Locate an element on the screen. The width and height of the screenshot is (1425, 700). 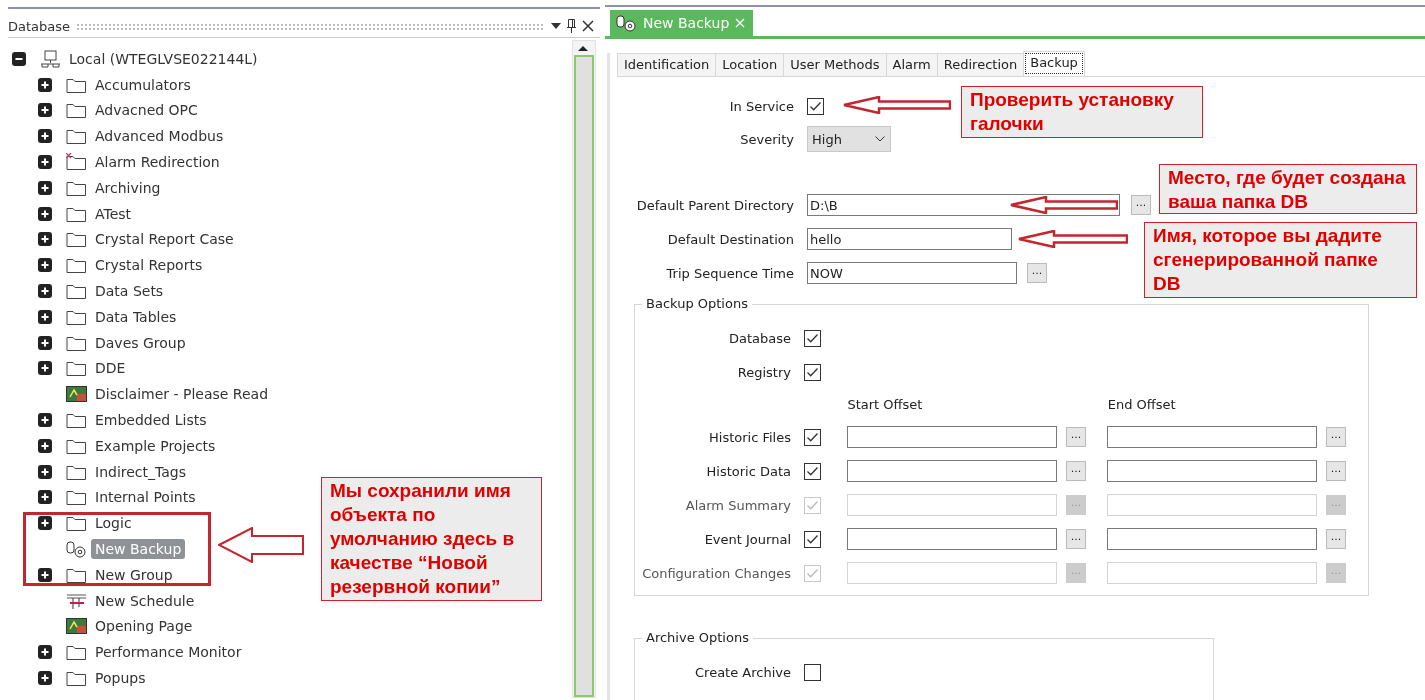
tree-item: Opening Page is located at coordinates (144, 626).